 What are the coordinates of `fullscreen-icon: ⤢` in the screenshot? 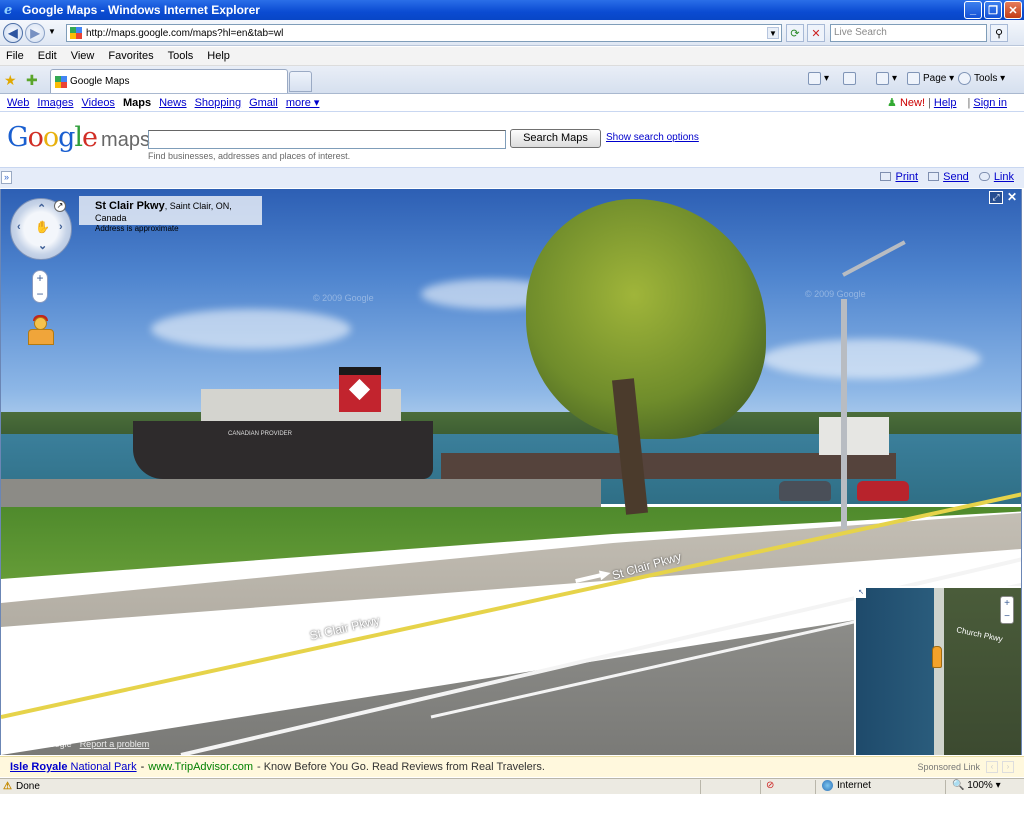 It's located at (996, 197).